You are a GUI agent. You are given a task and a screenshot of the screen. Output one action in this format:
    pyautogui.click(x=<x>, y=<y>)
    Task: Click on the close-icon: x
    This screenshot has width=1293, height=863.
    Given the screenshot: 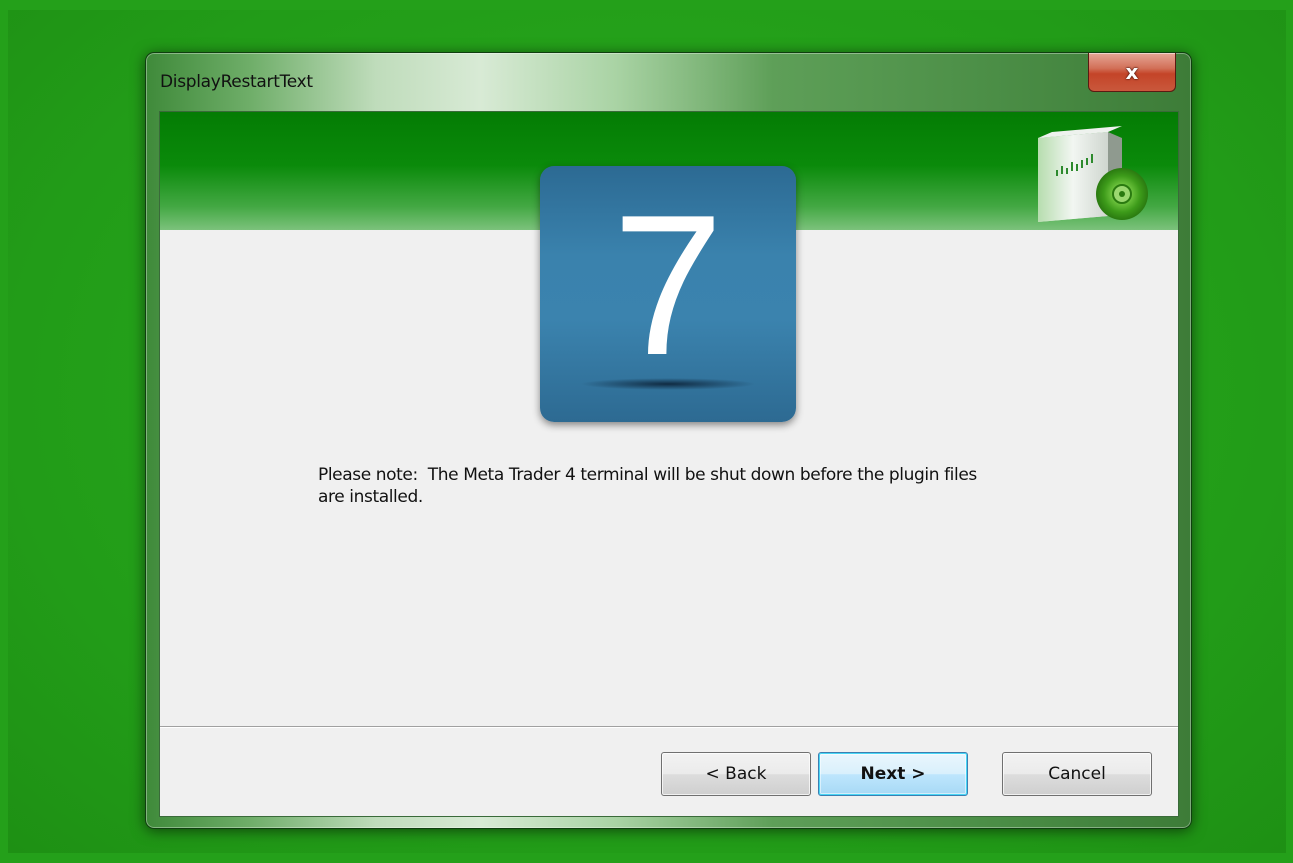 What is the action you would take?
    pyautogui.click(x=1132, y=72)
    